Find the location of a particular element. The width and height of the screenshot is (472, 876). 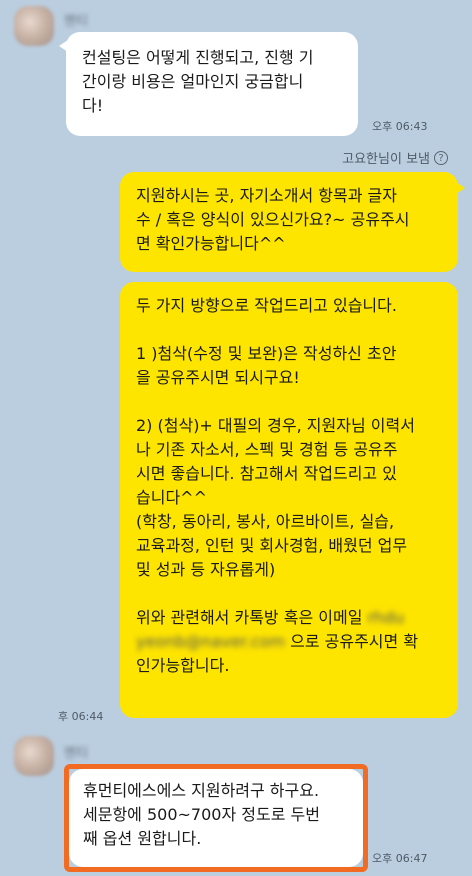

message-line: (학창, 동아리, 봉사, 아르바이트, 실습, is located at coordinates (265, 521).